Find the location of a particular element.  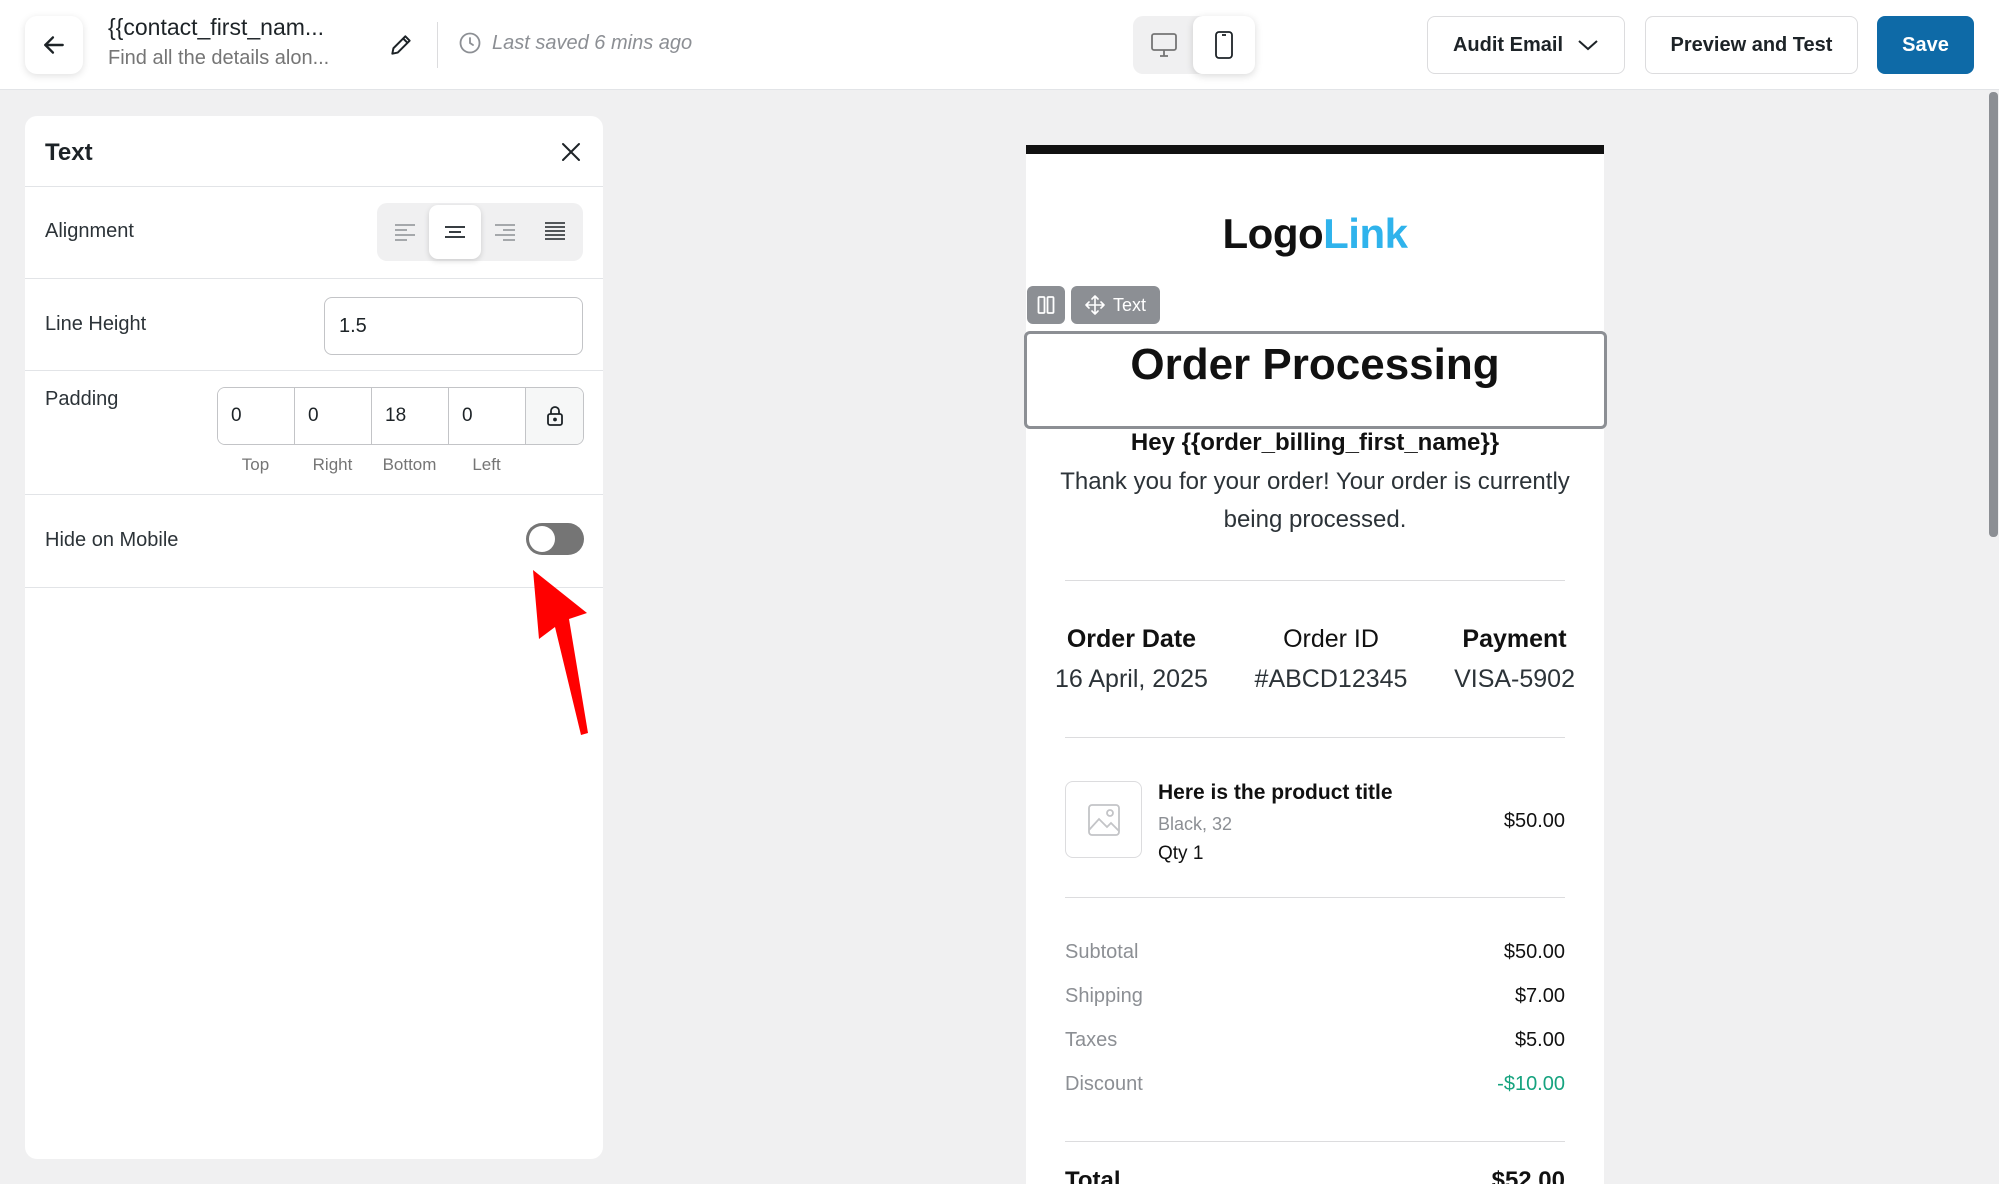

selected-text-block is located at coordinates (1315, 380).